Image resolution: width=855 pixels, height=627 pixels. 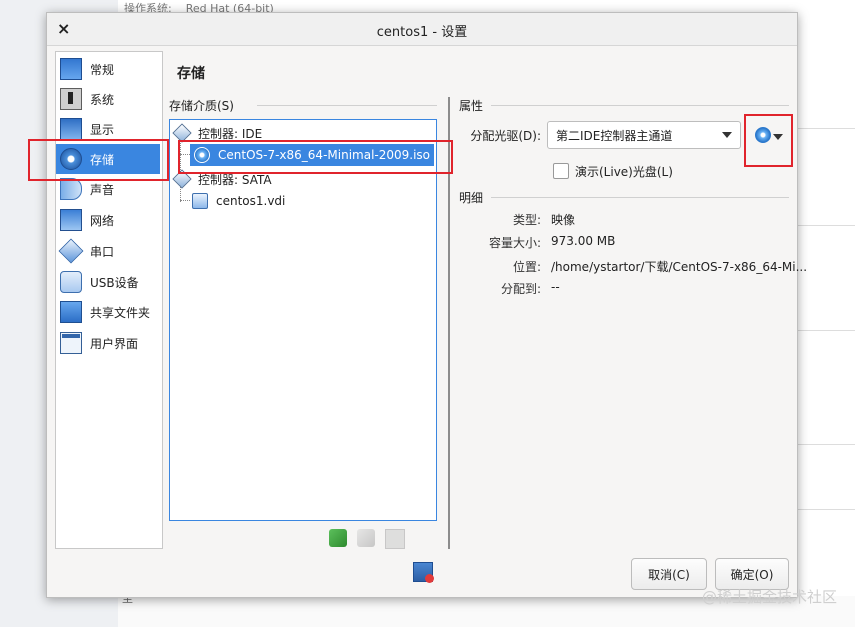 I want to click on tree-item-controller-sata: 控制器: SATA, so click(x=222, y=179).